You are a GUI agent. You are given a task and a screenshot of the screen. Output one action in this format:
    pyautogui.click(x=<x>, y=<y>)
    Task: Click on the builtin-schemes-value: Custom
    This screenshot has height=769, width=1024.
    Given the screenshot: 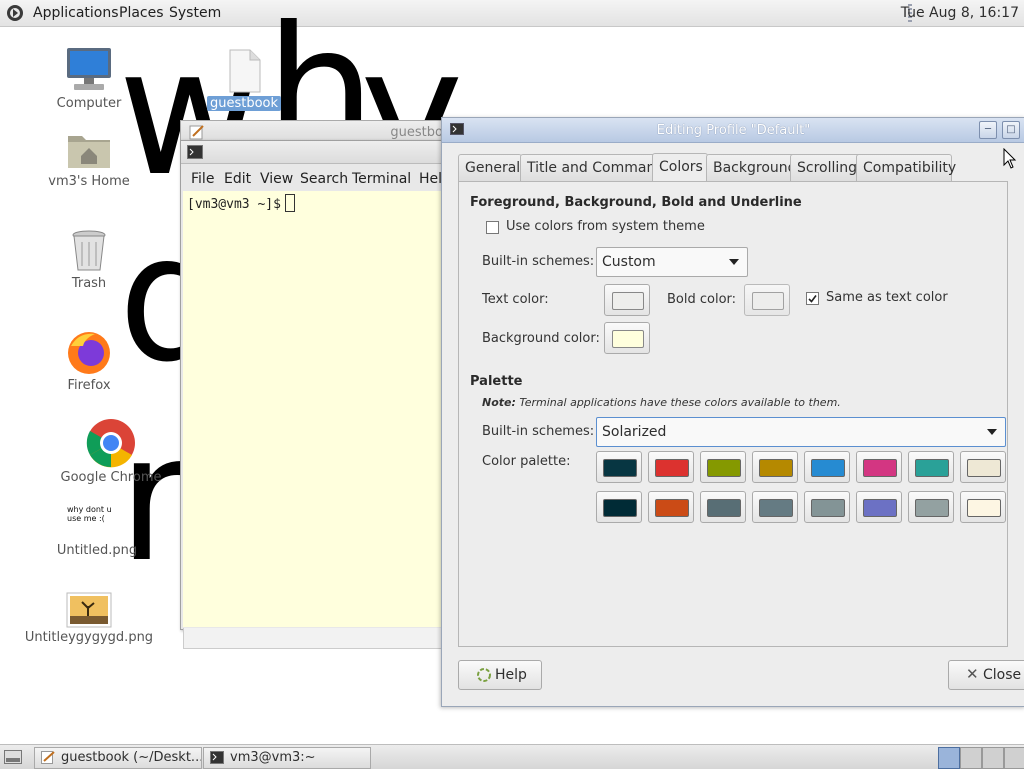 What is the action you would take?
    pyautogui.click(x=629, y=262)
    